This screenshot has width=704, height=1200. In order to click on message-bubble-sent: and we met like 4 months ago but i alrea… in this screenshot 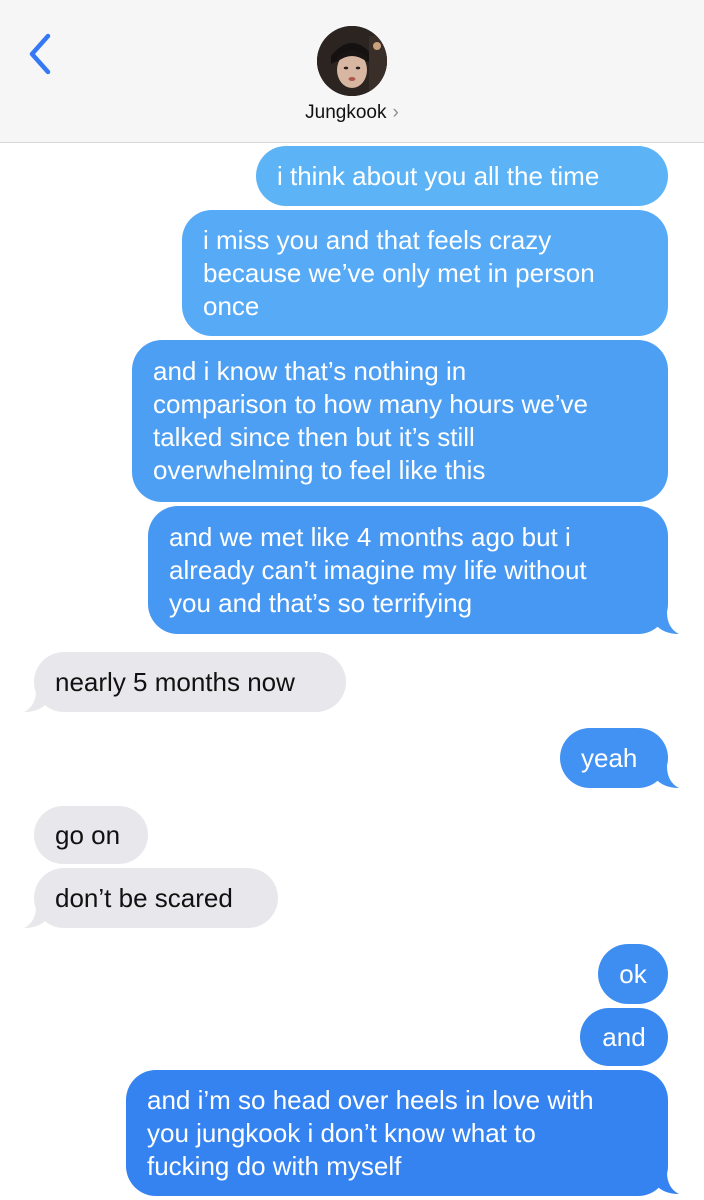, I will do `click(408, 570)`.